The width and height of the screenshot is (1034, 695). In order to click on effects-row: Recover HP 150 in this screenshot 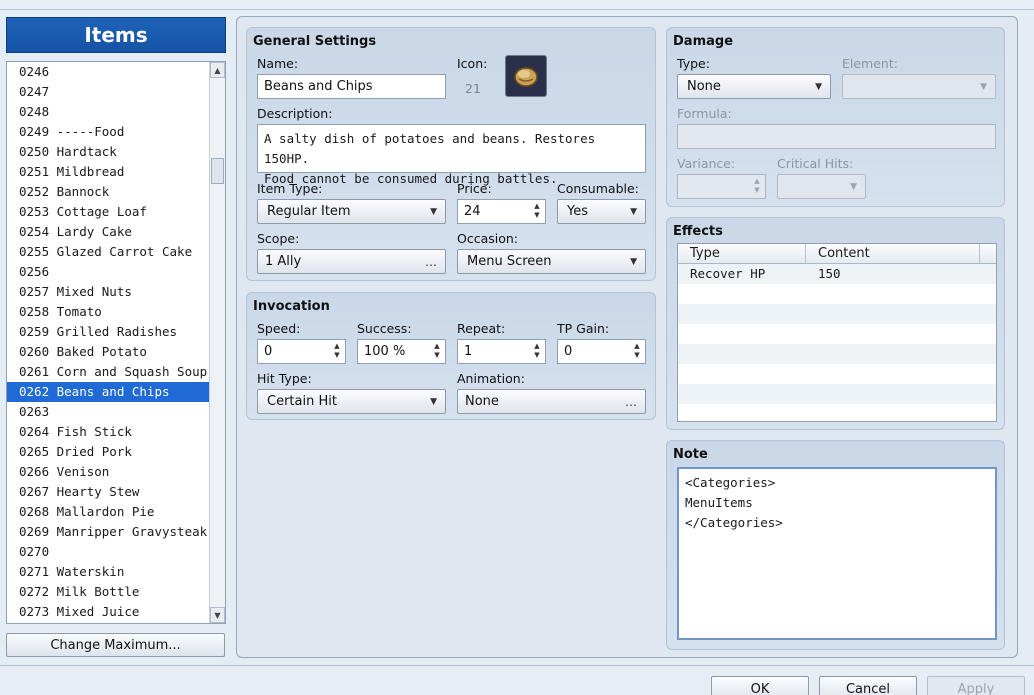, I will do `click(837, 274)`.